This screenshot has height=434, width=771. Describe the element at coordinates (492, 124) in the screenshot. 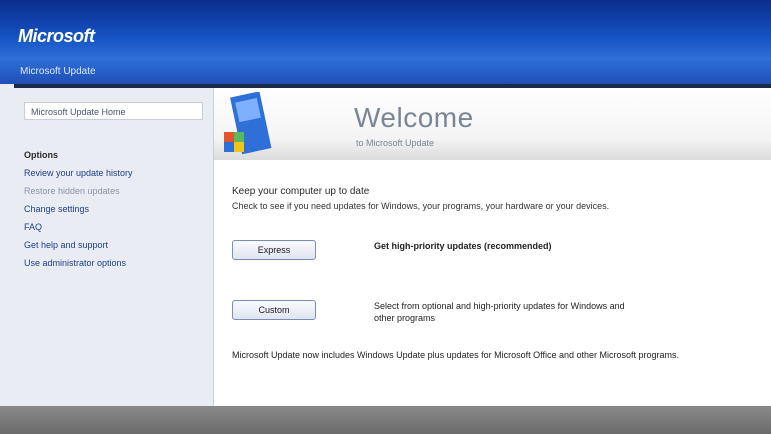

I see `welcome-banner: Welcome to Microsoft Update` at that location.